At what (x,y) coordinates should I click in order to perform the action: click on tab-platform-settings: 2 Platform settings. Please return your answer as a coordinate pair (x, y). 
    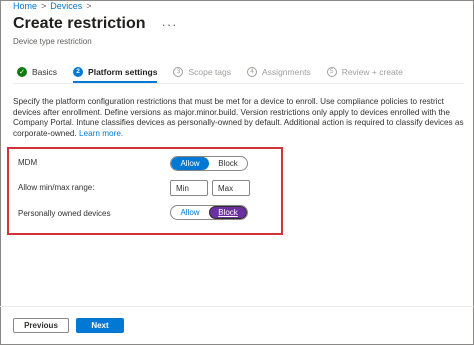
    Looking at the image, I should click on (115, 75).